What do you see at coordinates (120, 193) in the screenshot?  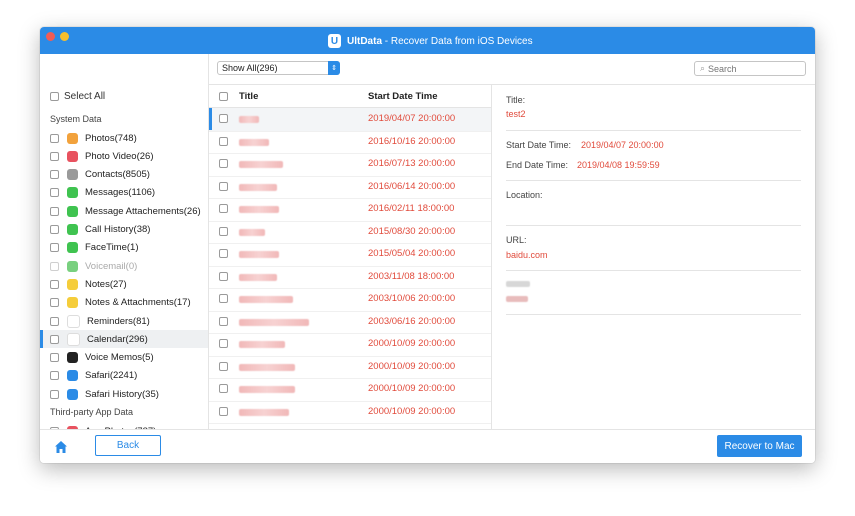 I see `sidebar-item-label: Messages(1106)` at bounding box center [120, 193].